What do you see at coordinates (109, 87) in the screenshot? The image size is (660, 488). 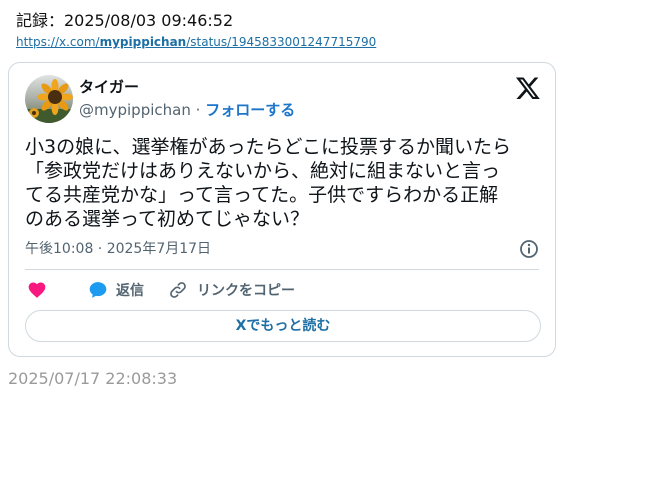 I see `display-name: タイガー` at bounding box center [109, 87].